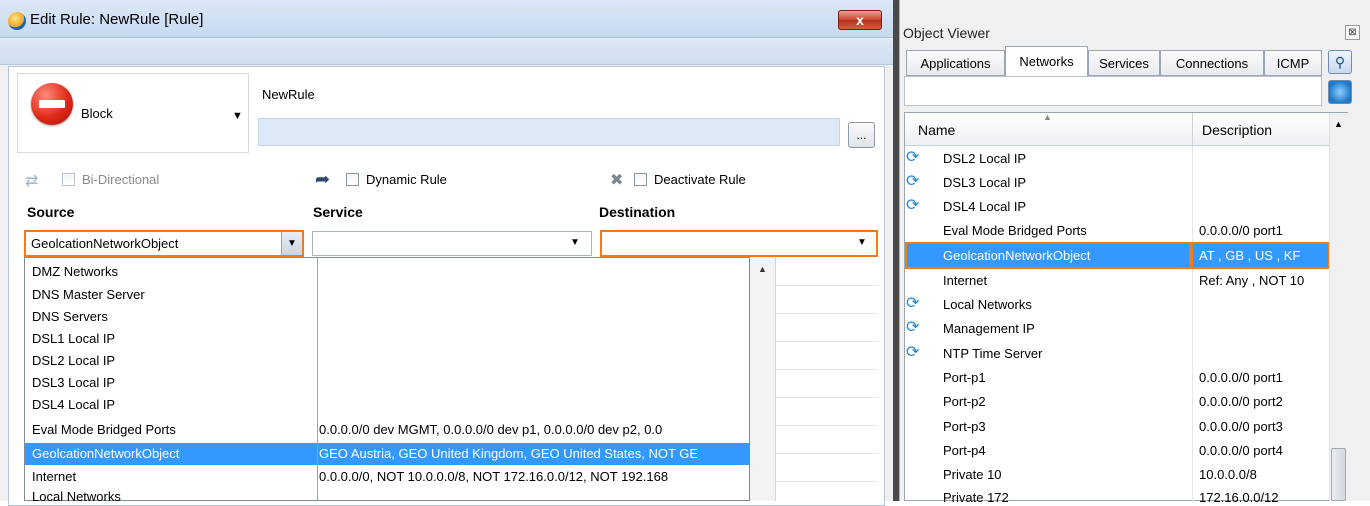 This screenshot has height=506, width=1370. What do you see at coordinates (105, 243) in the screenshot?
I see `source-value: GeolcationNetworkObject` at bounding box center [105, 243].